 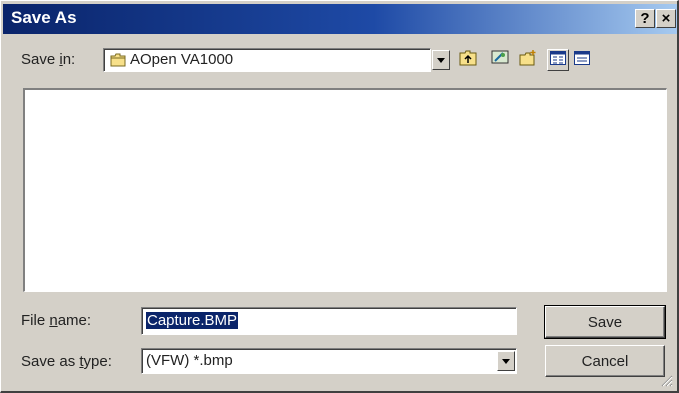 I want to click on list-view-button, so click(x=558, y=60).